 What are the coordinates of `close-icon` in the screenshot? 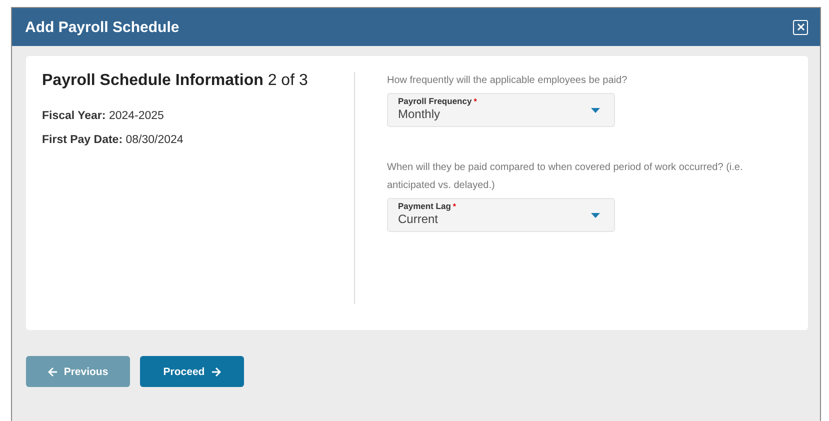 It's located at (800, 27).